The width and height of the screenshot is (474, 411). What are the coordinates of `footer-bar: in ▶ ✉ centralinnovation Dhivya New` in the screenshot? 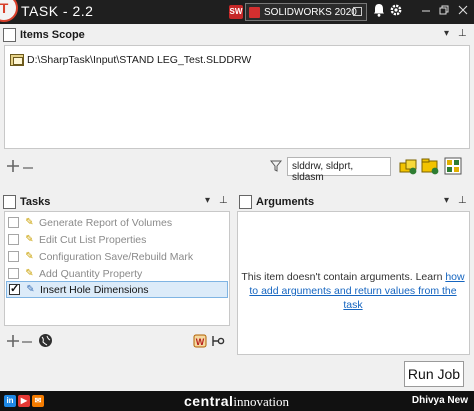 It's located at (237, 401).